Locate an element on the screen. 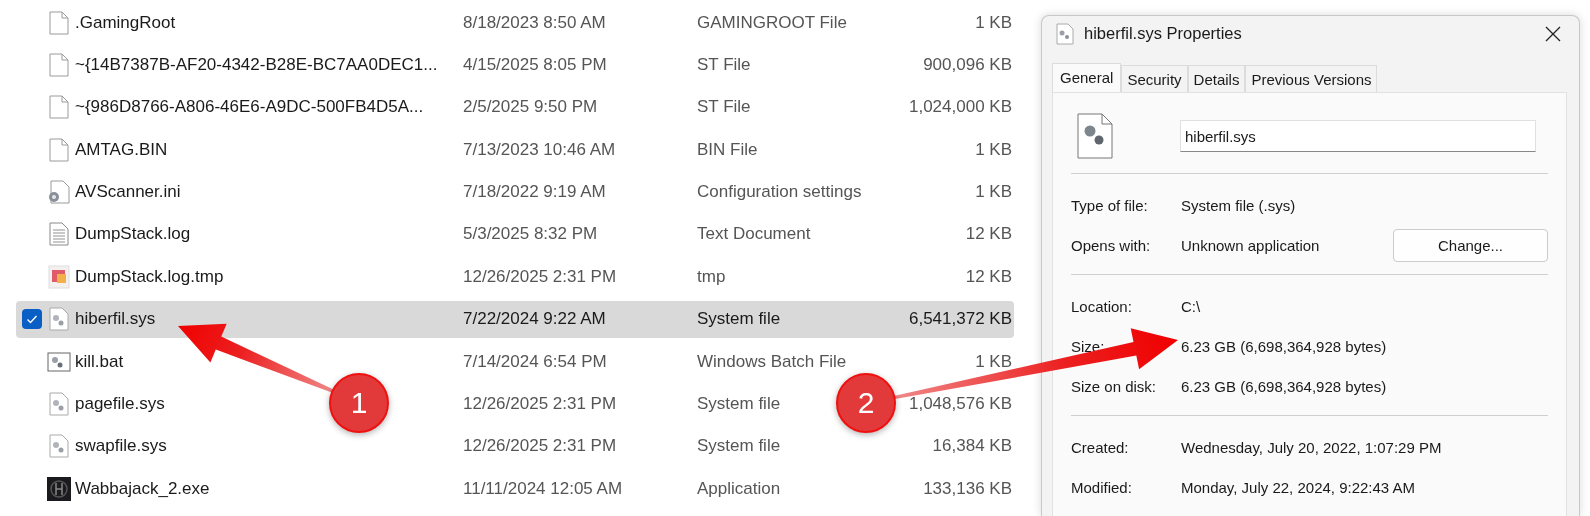 This screenshot has height=516, width=1590. close-icon is located at coordinates (1553, 33).